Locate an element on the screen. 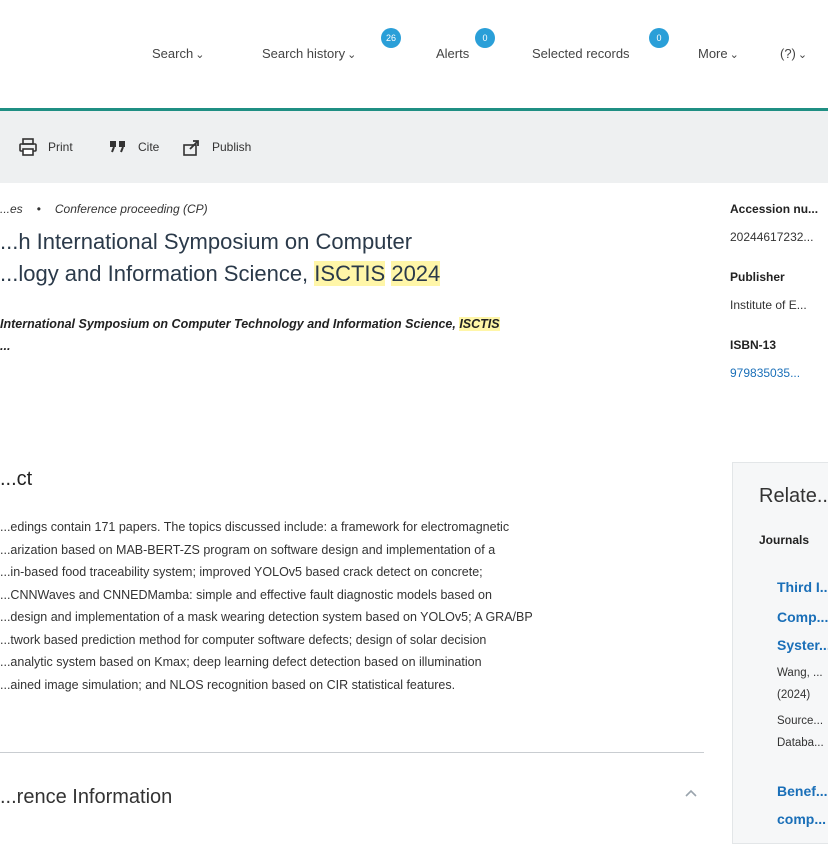 The width and height of the screenshot is (828, 844). breadcrumb-prev: ...es is located at coordinates (11, 209).